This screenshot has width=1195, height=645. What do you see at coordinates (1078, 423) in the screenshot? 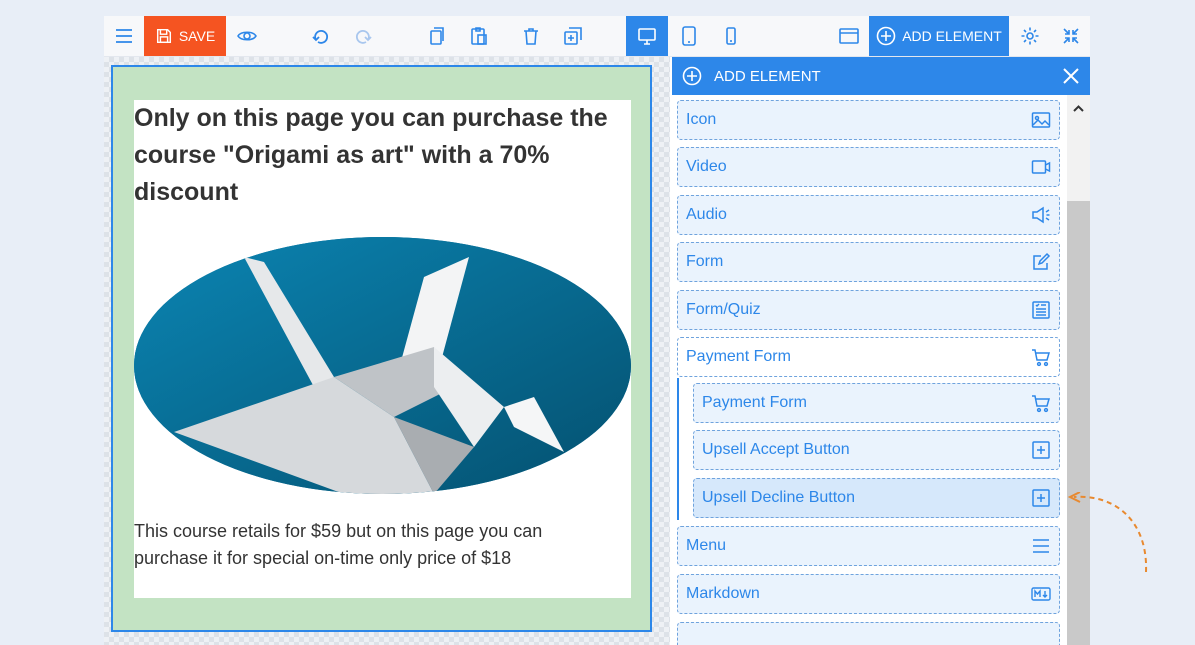
I see `scroll-thumb` at bounding box center [1078, 423].